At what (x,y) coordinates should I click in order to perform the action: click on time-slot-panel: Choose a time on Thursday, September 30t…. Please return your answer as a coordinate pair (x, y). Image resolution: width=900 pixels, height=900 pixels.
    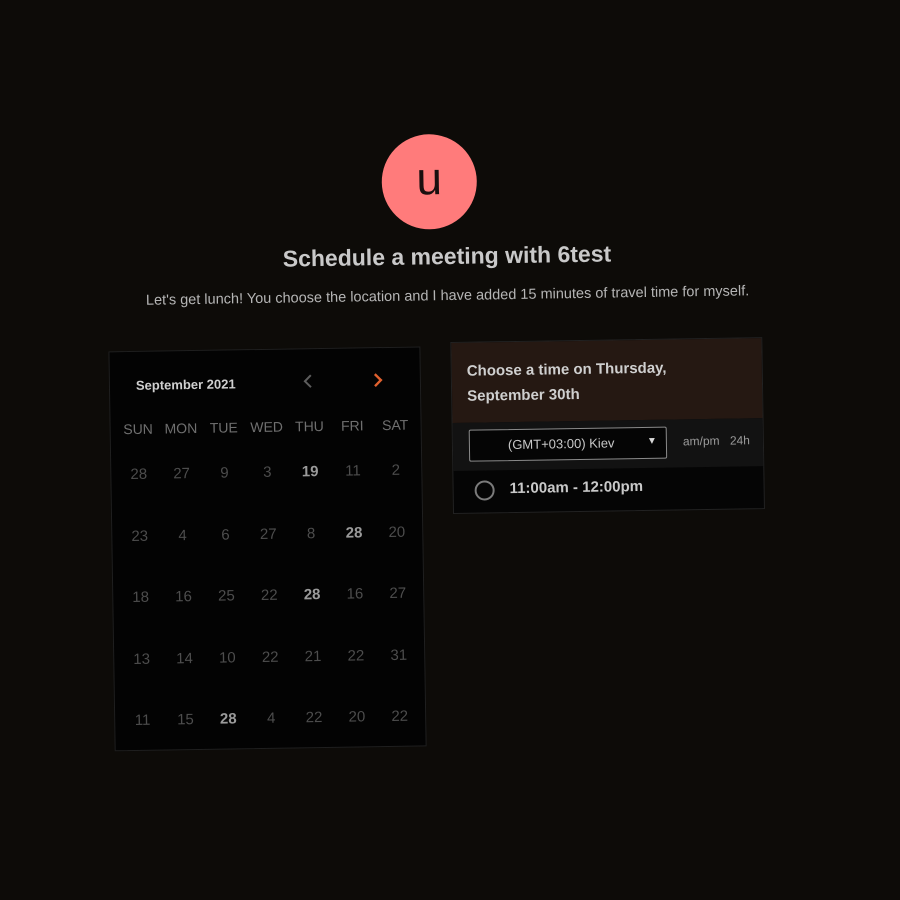
    Looking at the image, I should click on (607, 425).